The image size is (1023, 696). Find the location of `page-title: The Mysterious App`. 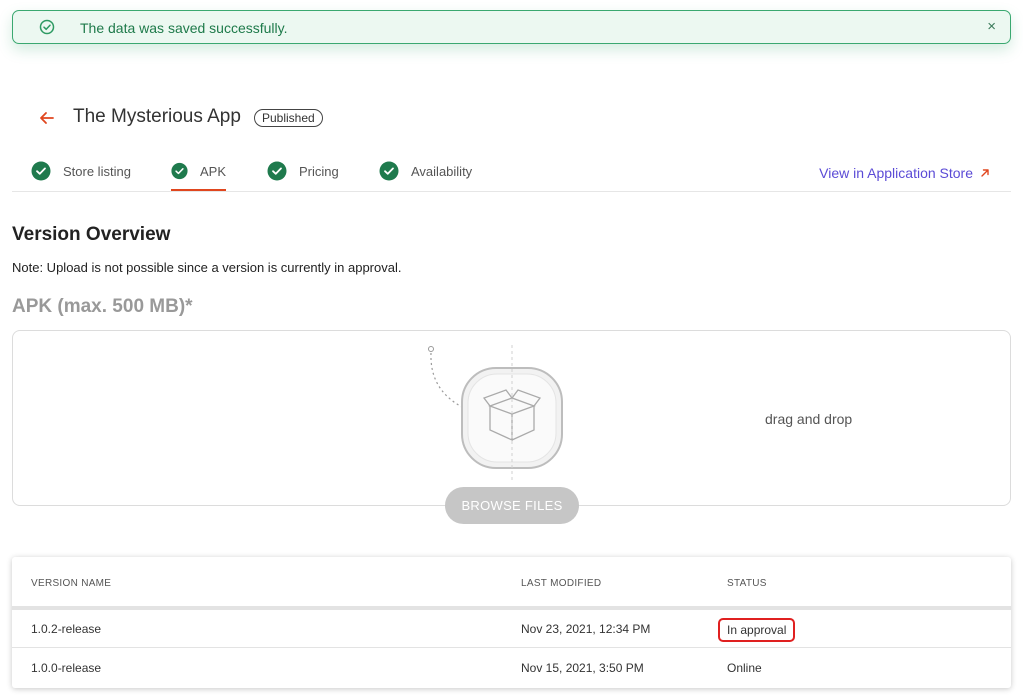

page-title: The Mysterious App is located at coordinates (157, 116).